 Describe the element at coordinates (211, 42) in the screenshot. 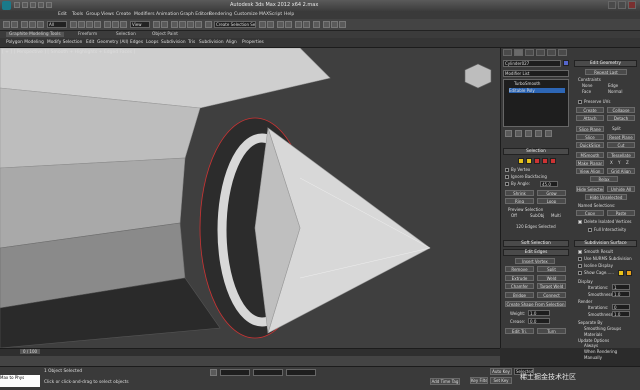

I see `ribbon-subdivision-2: Subdivision` at that location.